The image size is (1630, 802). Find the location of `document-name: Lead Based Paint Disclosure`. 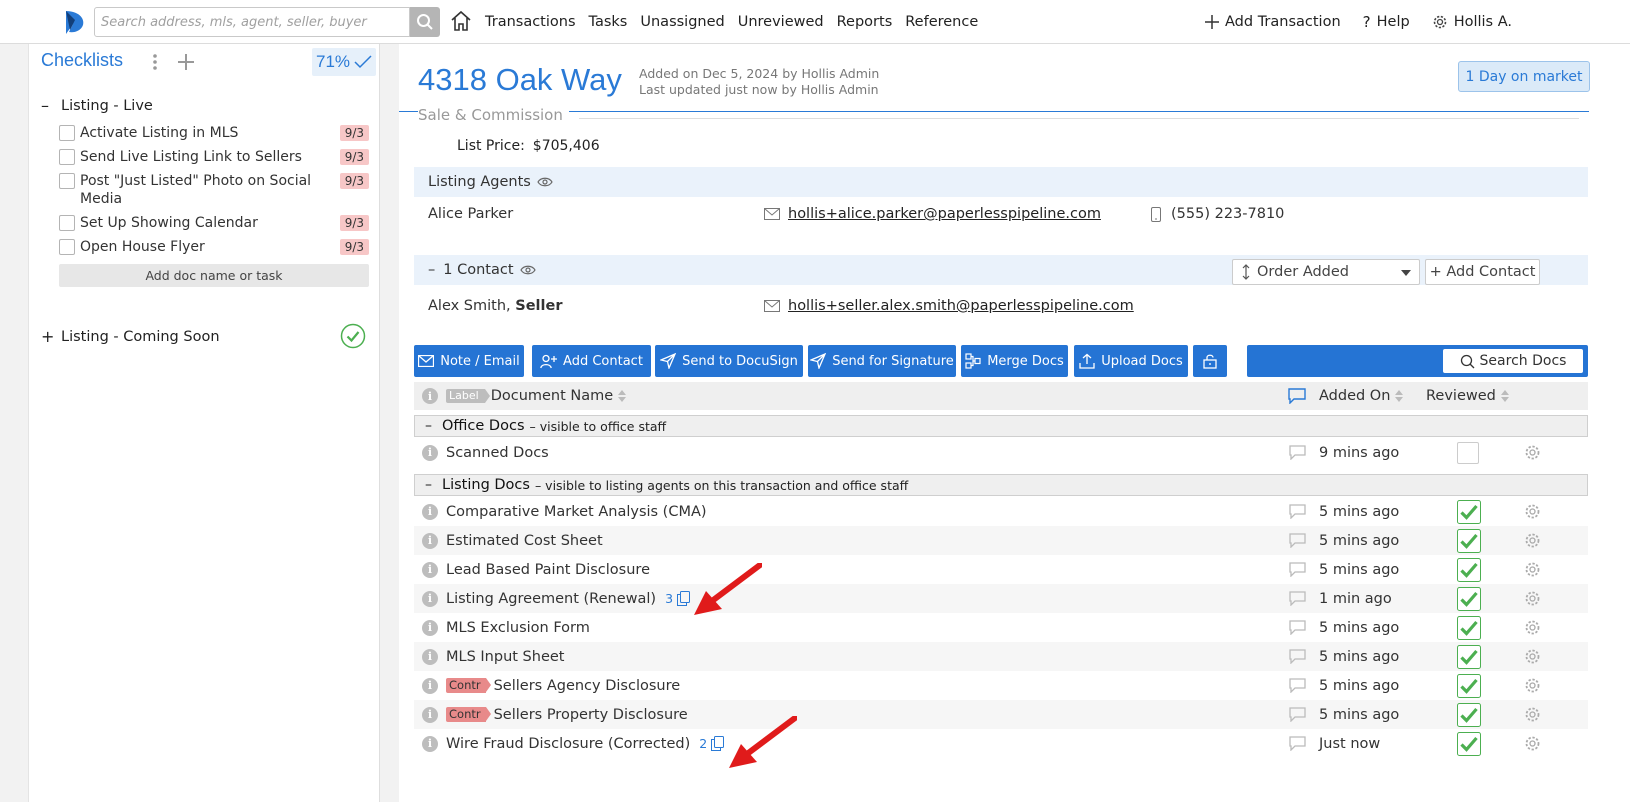

document-name: Lead Based Paint Disclosure is located at coordinates (548, 570).